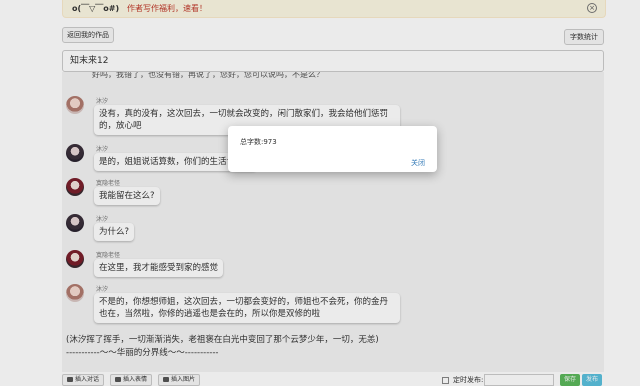  What do you see at coordinates (332, 149) in the screenshot?
I see `word-count-dialog: 总字数:973 关闭` at bounding box center [332, 149].